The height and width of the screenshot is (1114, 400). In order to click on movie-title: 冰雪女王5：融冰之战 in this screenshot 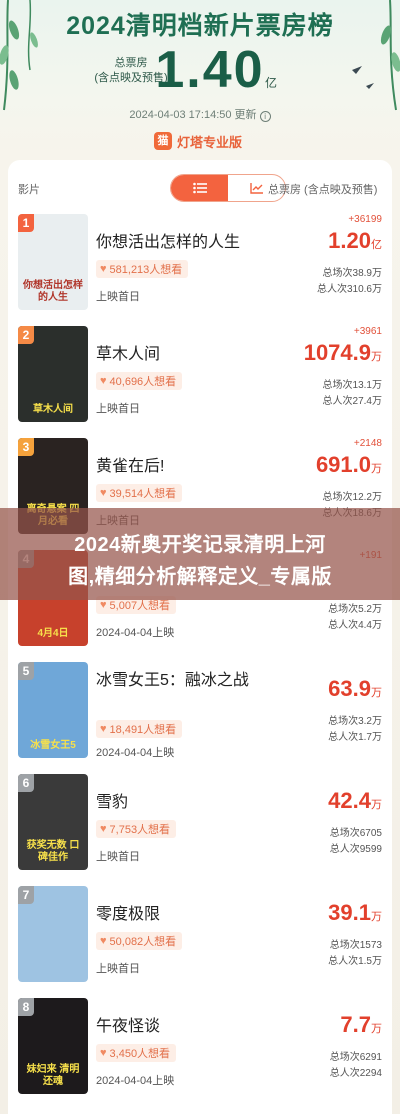, I will do `click(176, 681)`.